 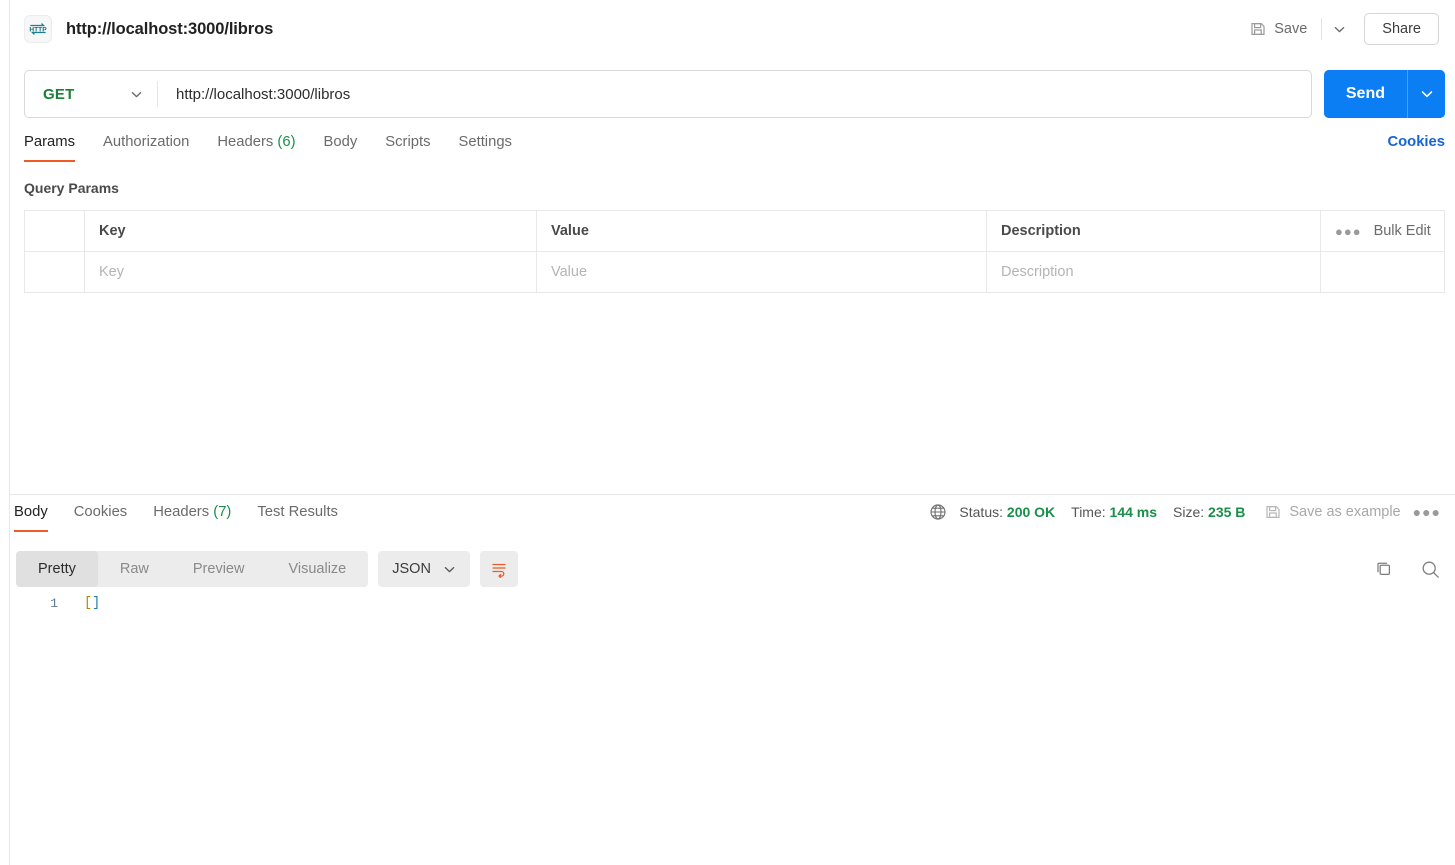 What do you see at coordinates (1189, 512) in the screenshot?
I see `size-label: Size:` at bounding box center [1189, 512].